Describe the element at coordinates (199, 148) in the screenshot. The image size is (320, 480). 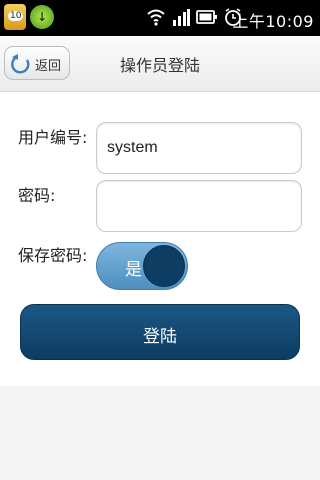
I see `user-id-input` at that location.